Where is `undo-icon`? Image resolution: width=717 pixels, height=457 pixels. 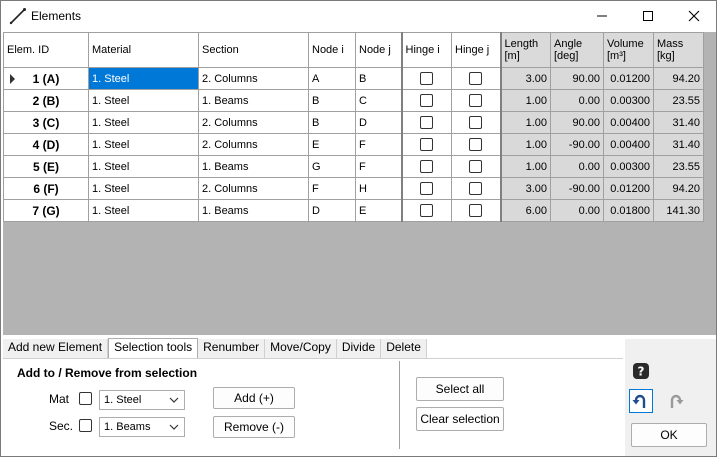 undo-icon is located at coordinates (639, 401).